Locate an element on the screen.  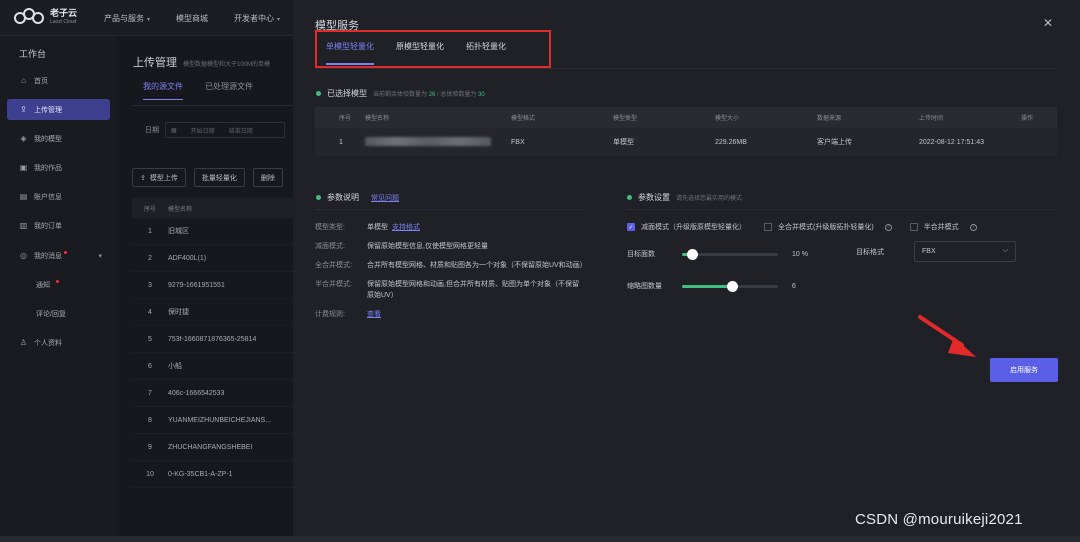
row-model-name is located at coordinates (438, 142).